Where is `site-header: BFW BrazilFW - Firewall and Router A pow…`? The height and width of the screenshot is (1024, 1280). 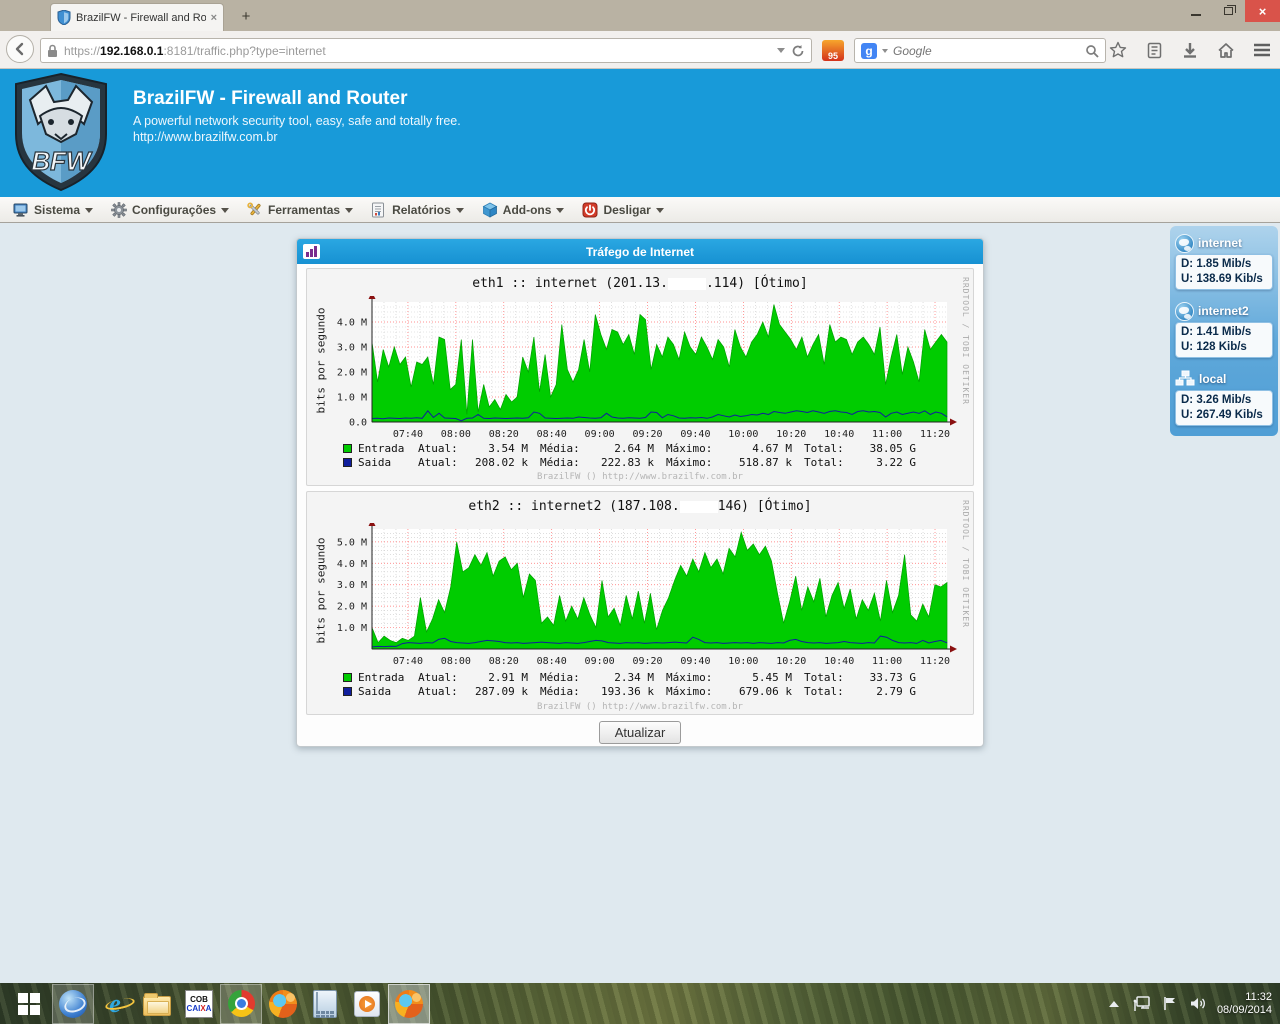
site-header: BFW BrazilFW - Firewall and Router A pow… is located at coordinates (640, 133).